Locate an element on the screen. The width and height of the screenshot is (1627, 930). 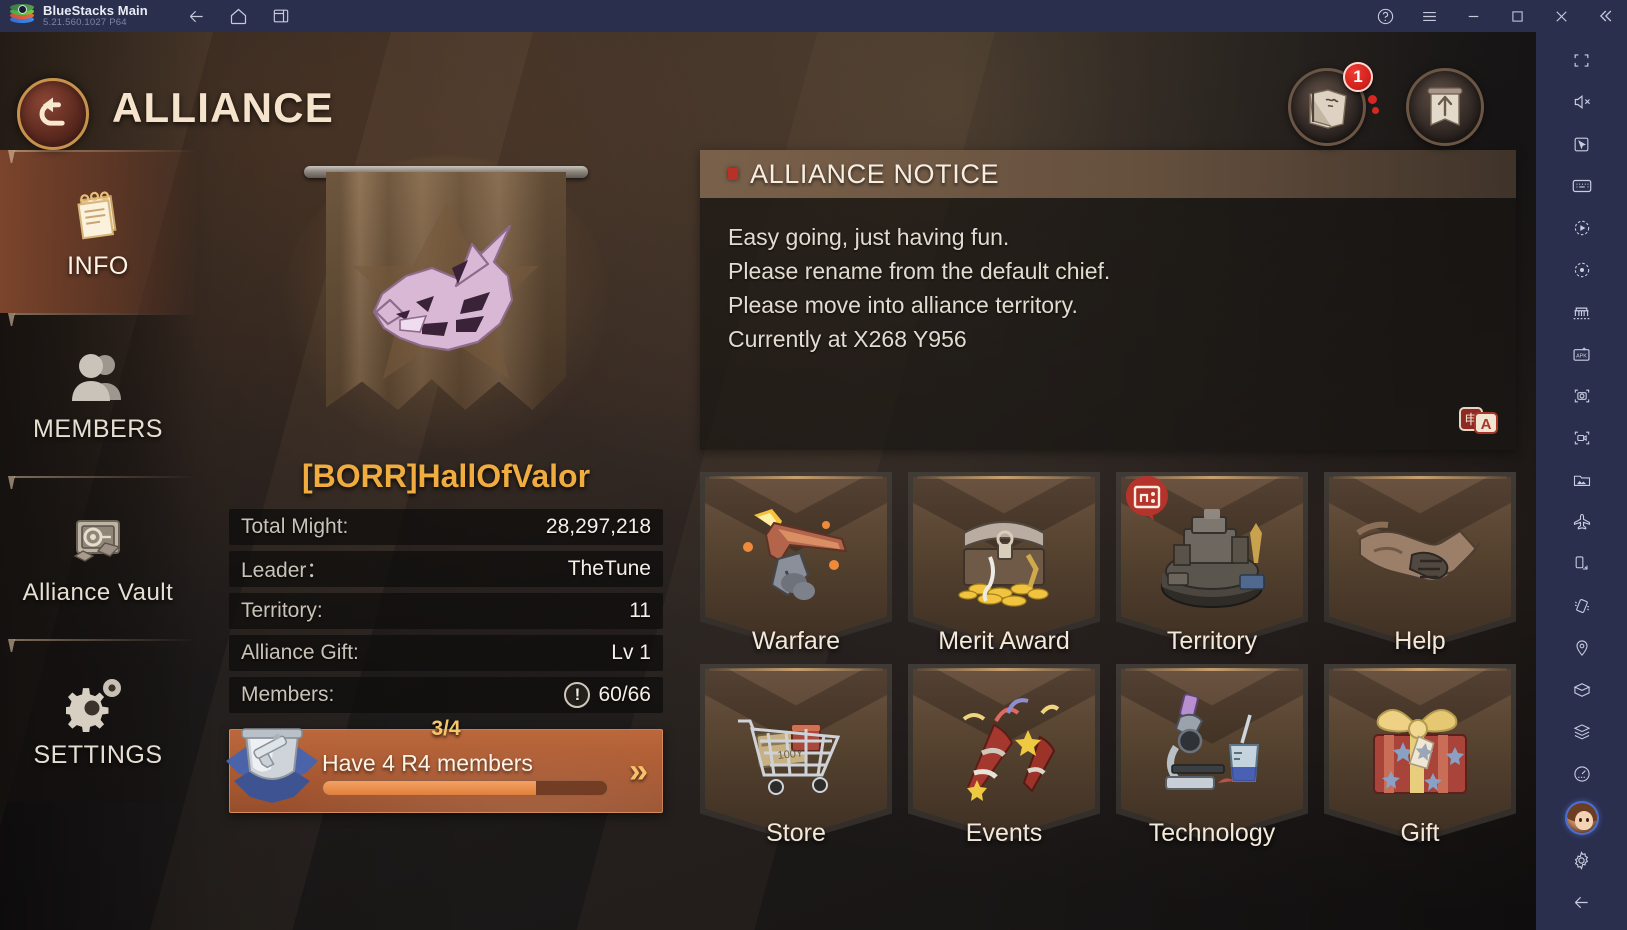
notice-header: ALLIANCE NOTICE is located at coordinates (1108, 174).